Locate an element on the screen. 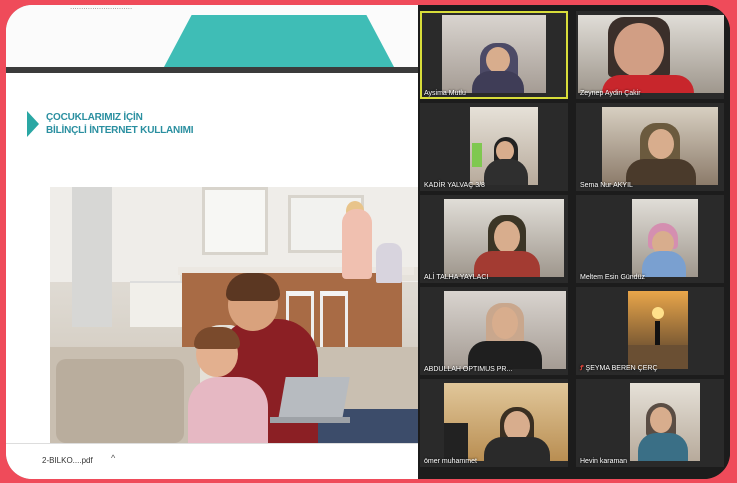 This screenshot has width=737, height=483. participant-name: KADİR YALVAÇ 3/8 is located at coordinates (454, 185).